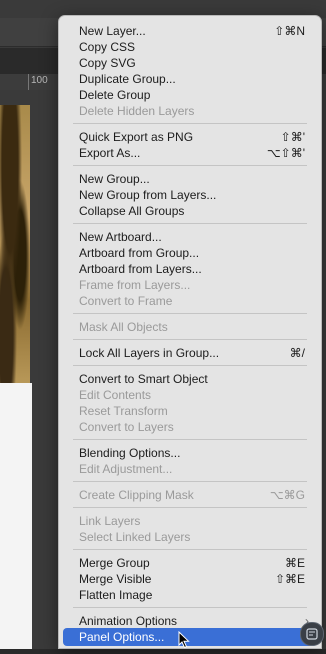  What do you see at coordinates (190, 521) in the screenshot?
I see `menu-item-link-layers: Link Layers` at bounding box center [190, 521].